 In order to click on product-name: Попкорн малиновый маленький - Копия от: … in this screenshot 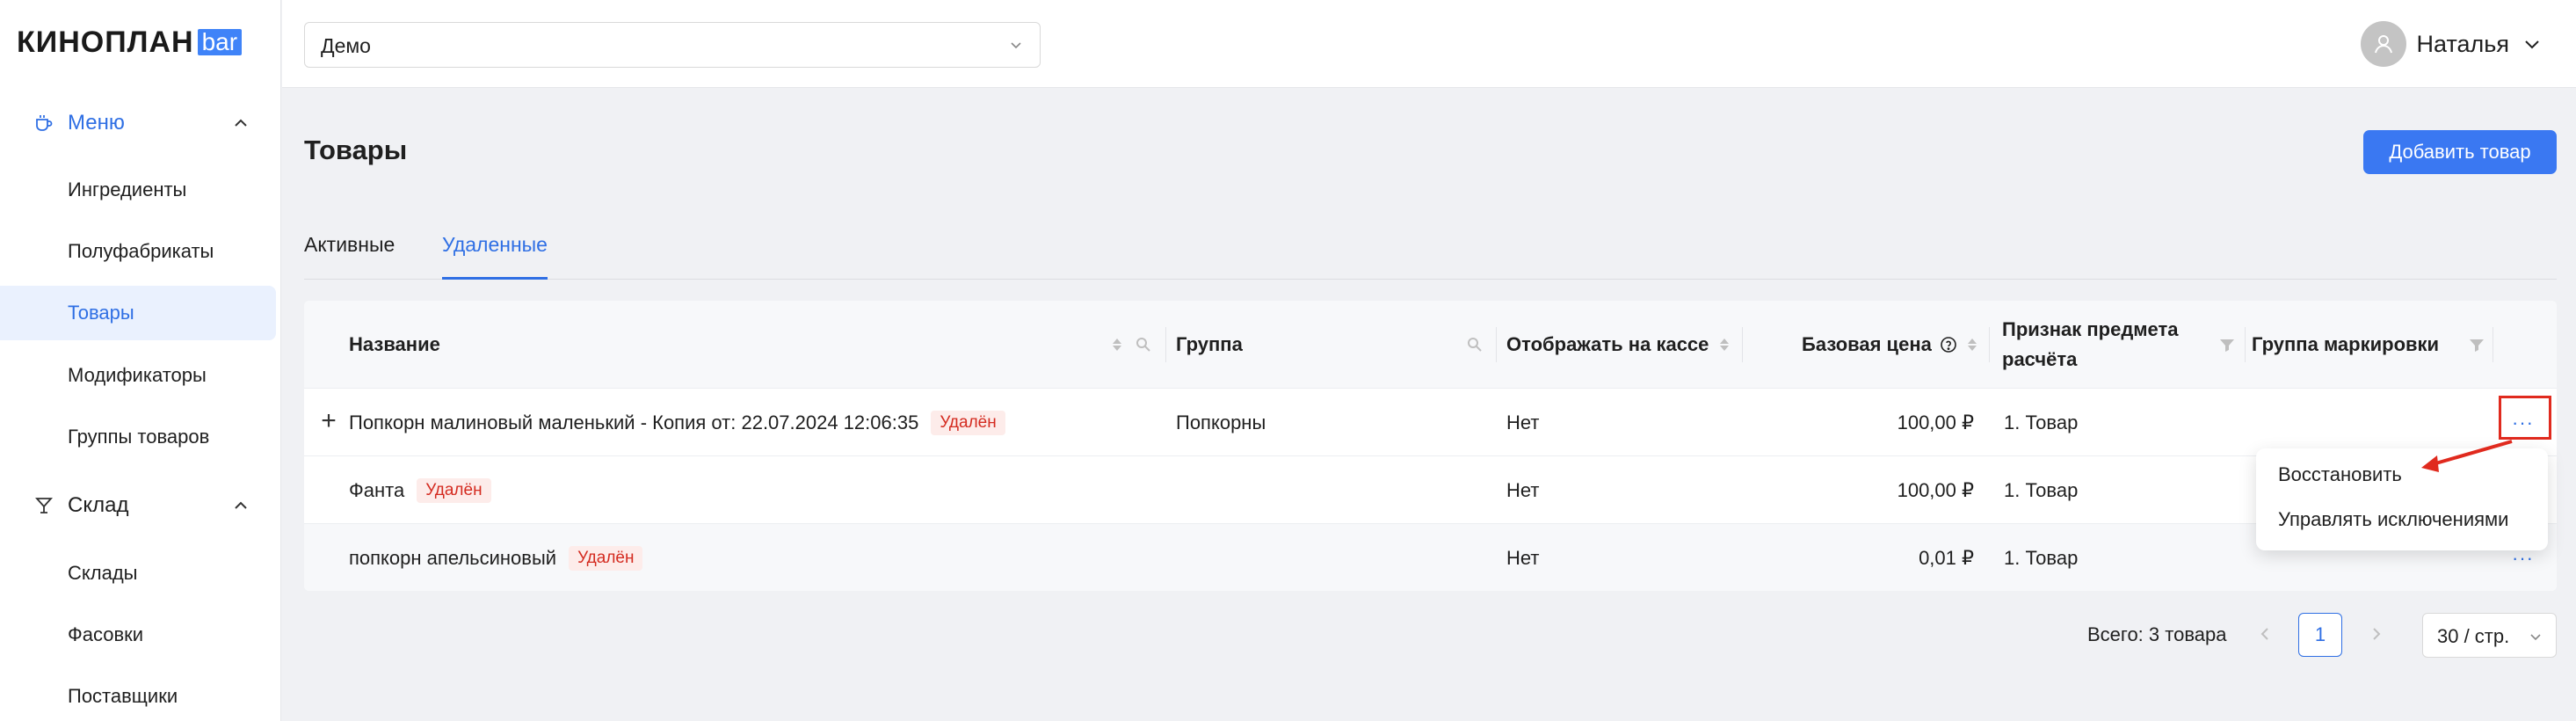, I will do `click(634, 422)`.